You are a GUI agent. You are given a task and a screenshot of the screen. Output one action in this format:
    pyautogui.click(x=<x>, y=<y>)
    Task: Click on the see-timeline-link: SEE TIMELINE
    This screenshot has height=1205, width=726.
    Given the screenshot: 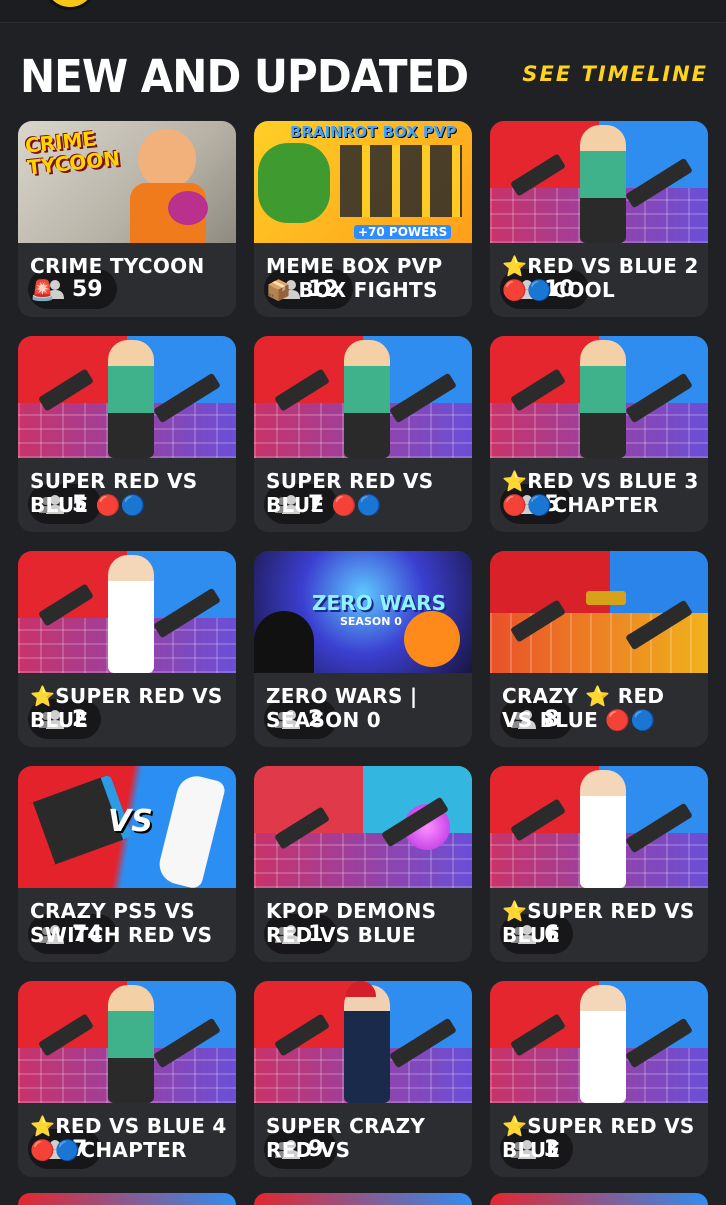 What is the action you would take?
    pyautogui.click(x=615, y=74)
    